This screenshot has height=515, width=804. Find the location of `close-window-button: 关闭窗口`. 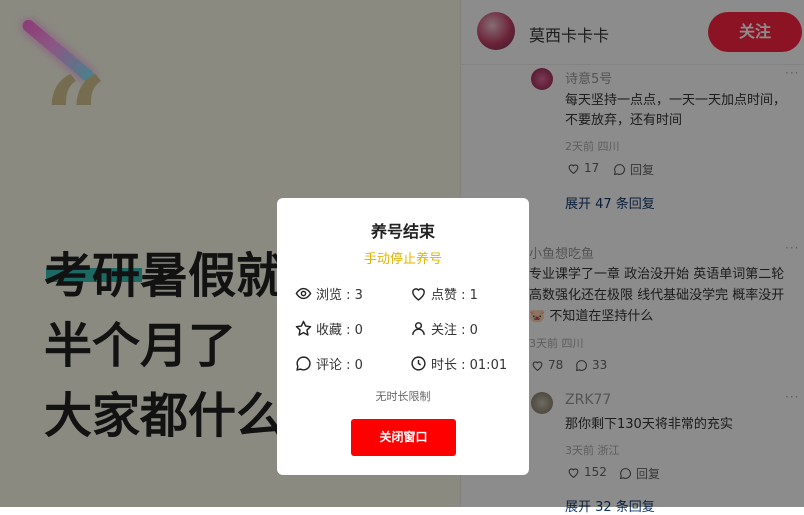

close-window-button: 关闭窗口 is located at coordinates (403, 437).